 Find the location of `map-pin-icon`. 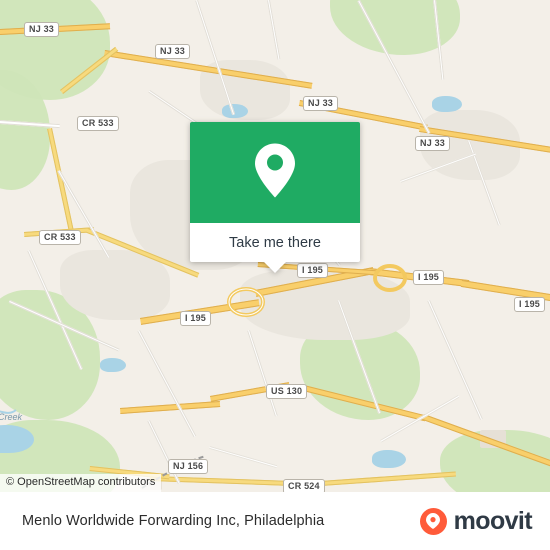

map-pin-icon is located at coordinates (275, 172).